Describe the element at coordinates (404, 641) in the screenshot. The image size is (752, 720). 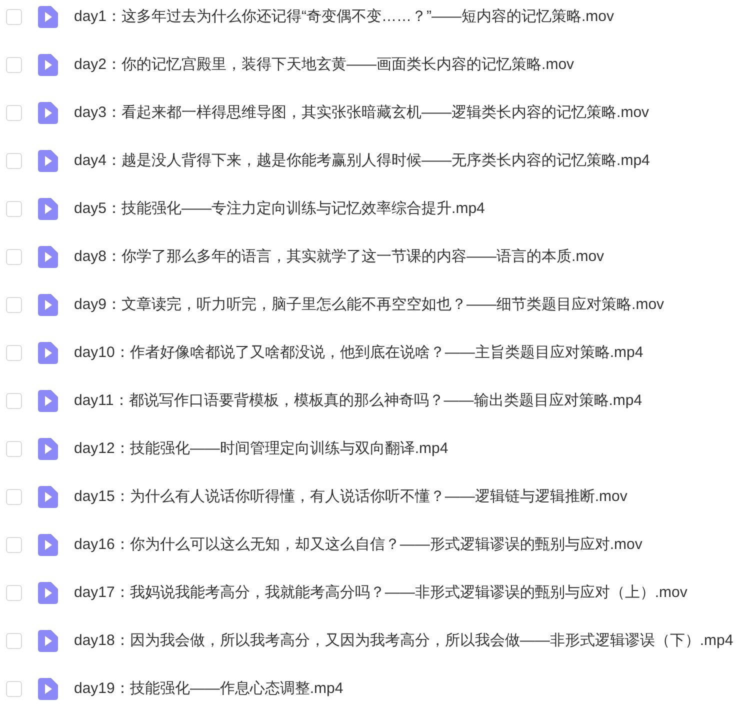
I see `file-name: day18：因为我会做，所以我考高分，又因为我考高分，所以我会做——非形式逻辑谬误（下）.mp4` at that location.